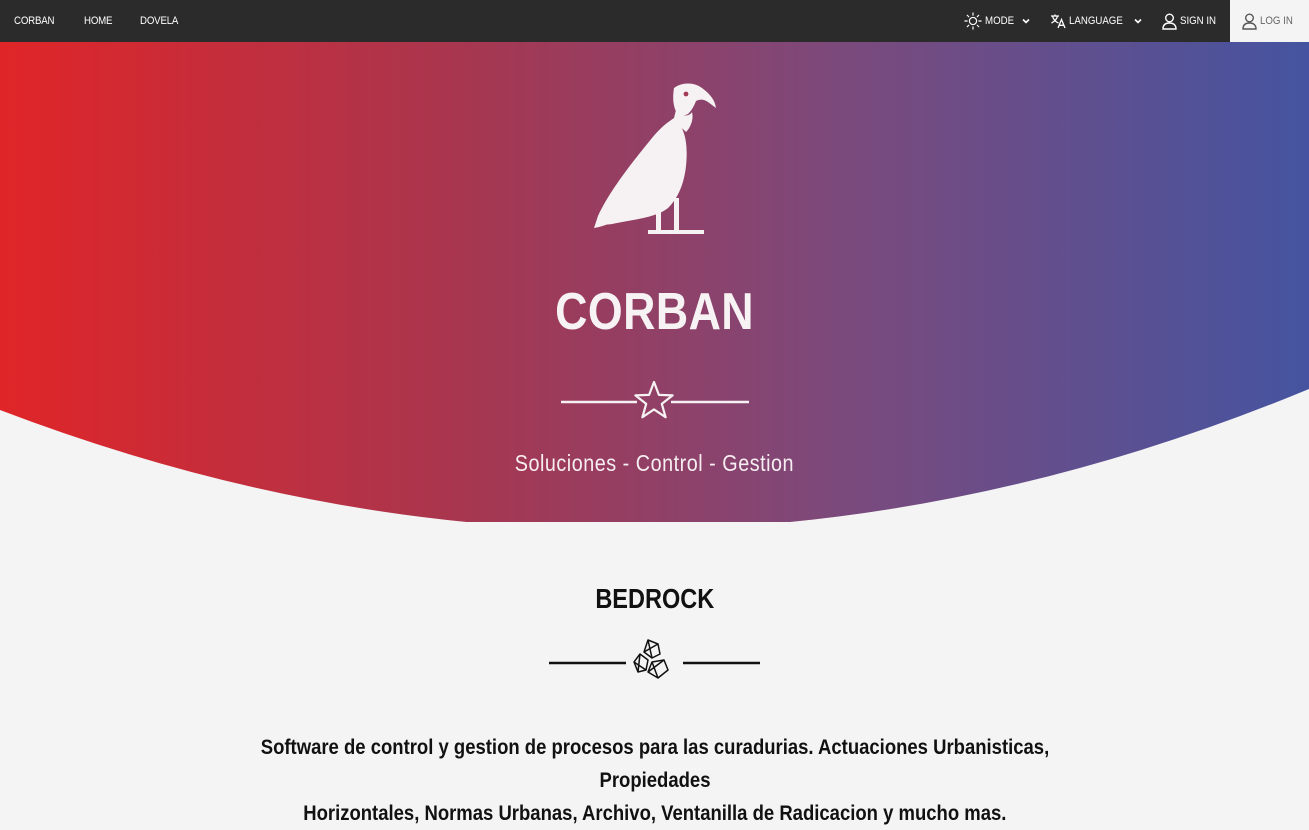  Describe the element at coordinates (1197, 21) in the screenshot. I see `sign-in-label: SIGN IN` at that location.